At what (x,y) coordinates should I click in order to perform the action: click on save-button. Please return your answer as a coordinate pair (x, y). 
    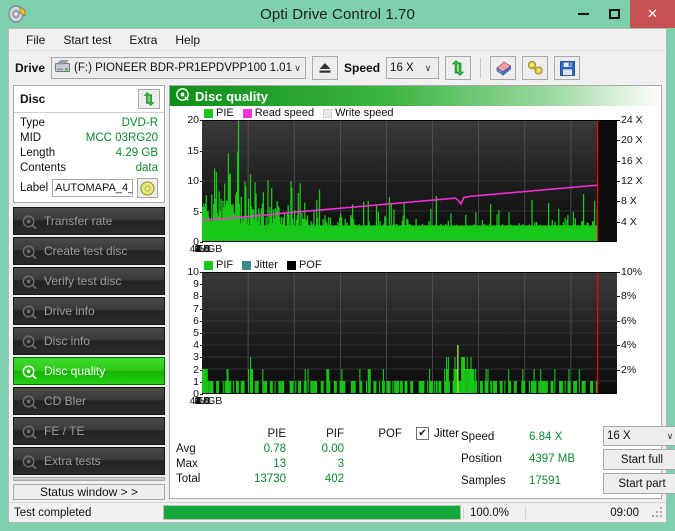
    Looking at the image, I should click on (567, 68).